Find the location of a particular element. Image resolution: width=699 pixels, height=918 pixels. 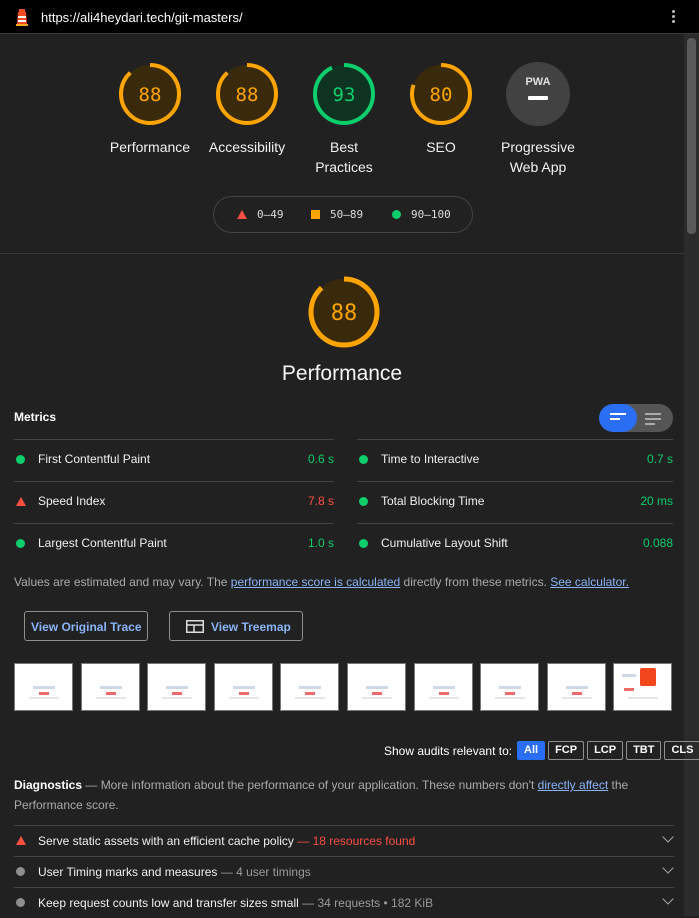

gauge-accessibility: 88 Accessibility is located at coordinates (247, 109).